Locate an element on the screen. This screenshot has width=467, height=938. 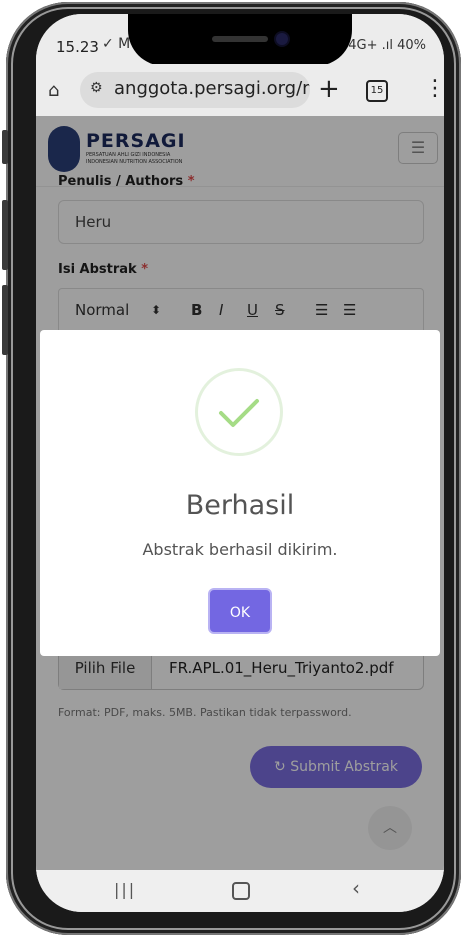
front-camera is located at coordinates (282, 39).